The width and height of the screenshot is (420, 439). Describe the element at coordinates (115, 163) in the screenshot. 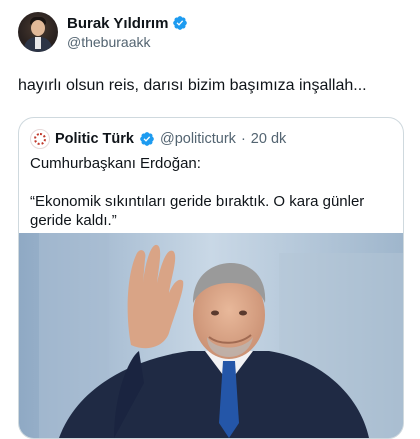

I see `quoted-text-line1: Cumhurbaşkanı Erdoğan:` at that location.